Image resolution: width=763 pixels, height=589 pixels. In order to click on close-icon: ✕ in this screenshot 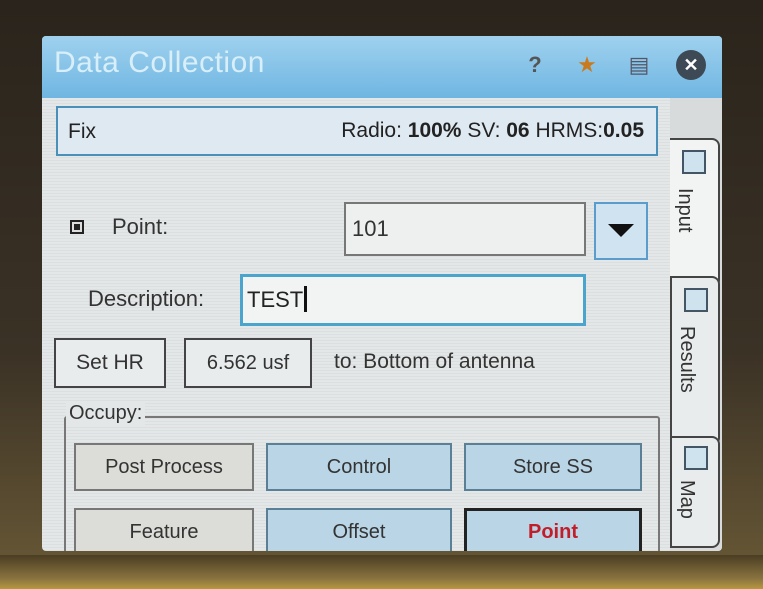, I will do `click(691, 65)`.